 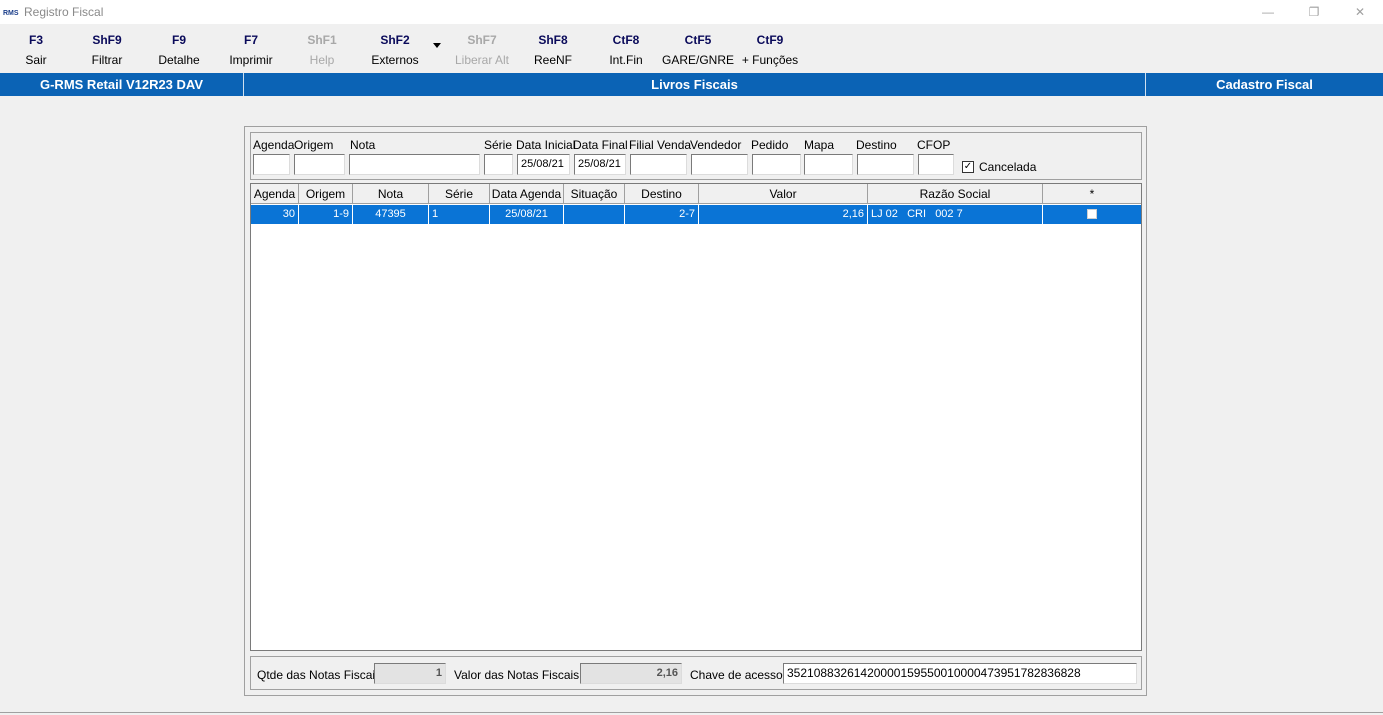 What do you see at coordinates (876, 145) in the screenshot?
I see `destino-label: Destino` at bounding box center [876, 145].